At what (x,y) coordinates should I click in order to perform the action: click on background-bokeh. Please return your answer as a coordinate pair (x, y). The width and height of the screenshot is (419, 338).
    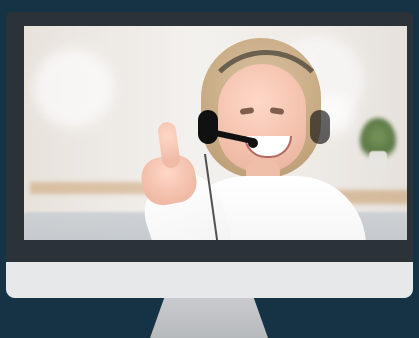
    Looking at the image, I should click on (74, 88).